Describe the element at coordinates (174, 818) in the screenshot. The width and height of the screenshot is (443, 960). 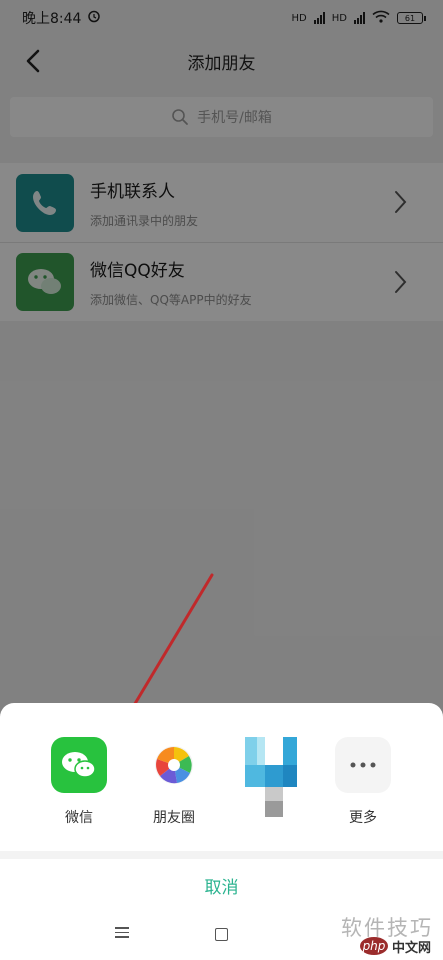
I see `share-label: 朋友圈` at that location.